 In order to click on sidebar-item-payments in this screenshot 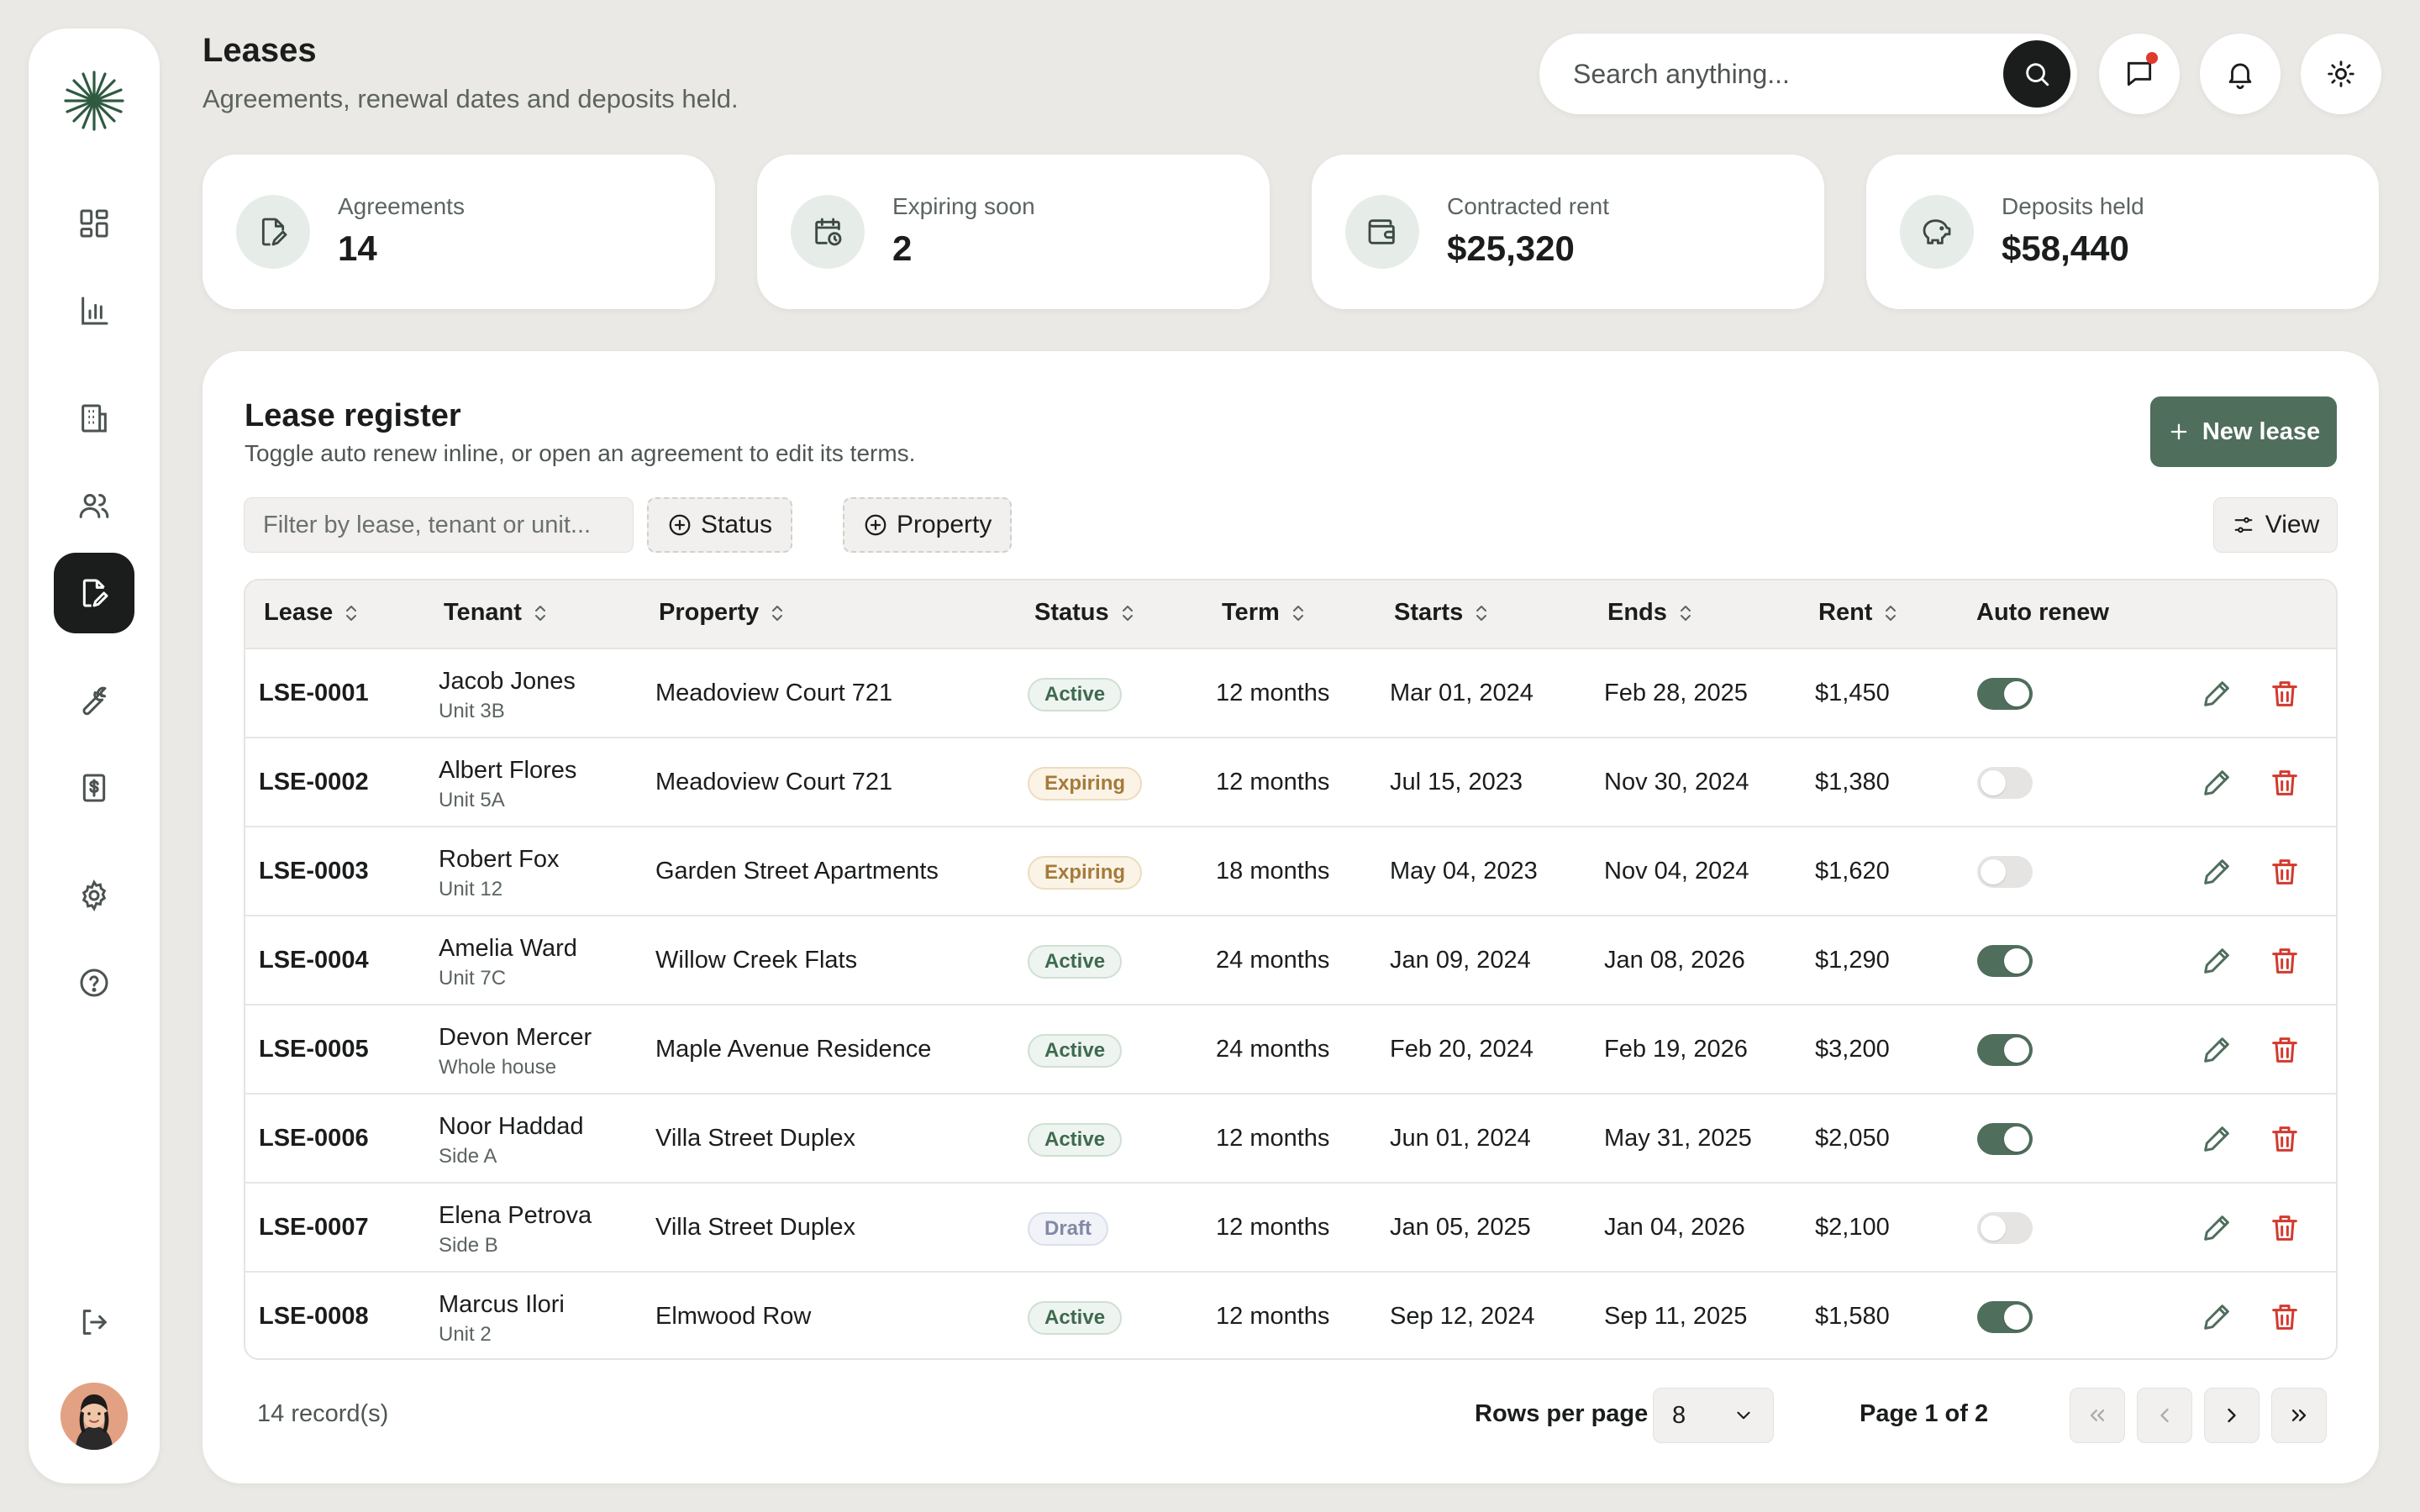, I will do `click(94, 788)`.